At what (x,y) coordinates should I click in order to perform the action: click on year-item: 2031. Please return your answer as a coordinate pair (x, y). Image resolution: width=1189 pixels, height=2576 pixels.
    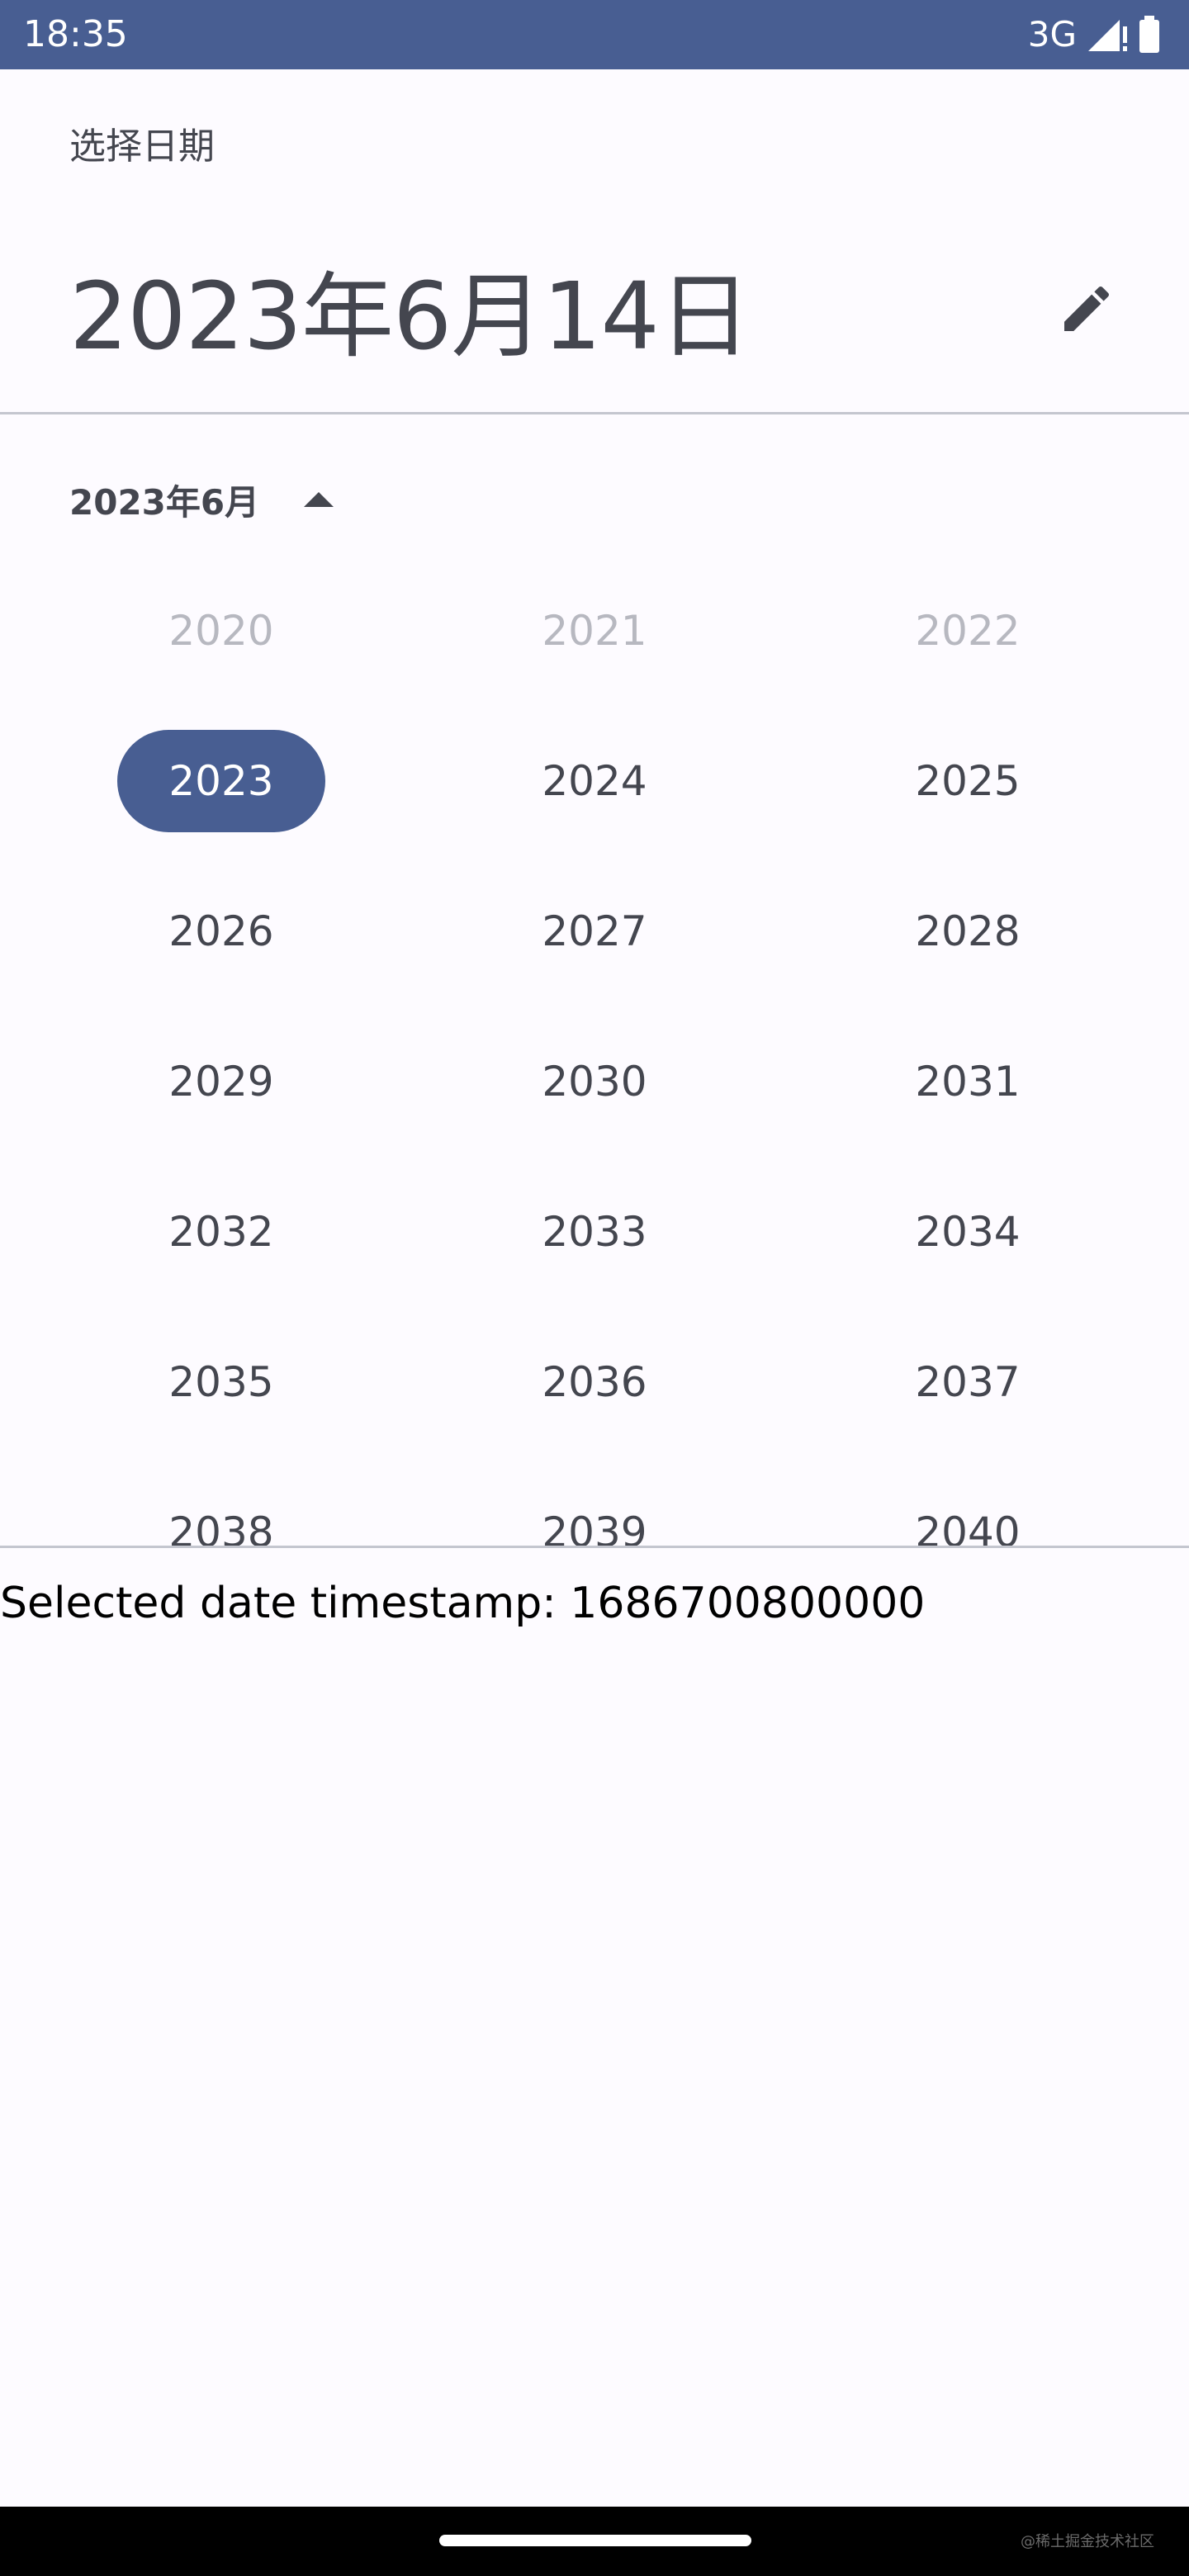
    Looking at the image, I should click on (968, 1081).